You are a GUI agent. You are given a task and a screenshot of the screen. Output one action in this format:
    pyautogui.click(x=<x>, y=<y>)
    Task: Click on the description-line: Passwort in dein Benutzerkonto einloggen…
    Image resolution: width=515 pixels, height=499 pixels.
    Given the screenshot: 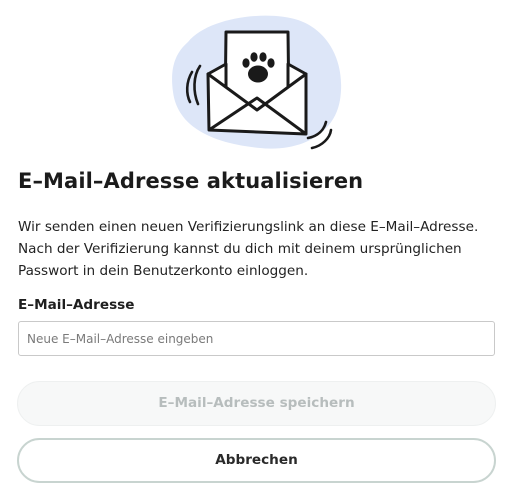 What is the action you would take?
    pyautogui.click(x=163, y=271)
    